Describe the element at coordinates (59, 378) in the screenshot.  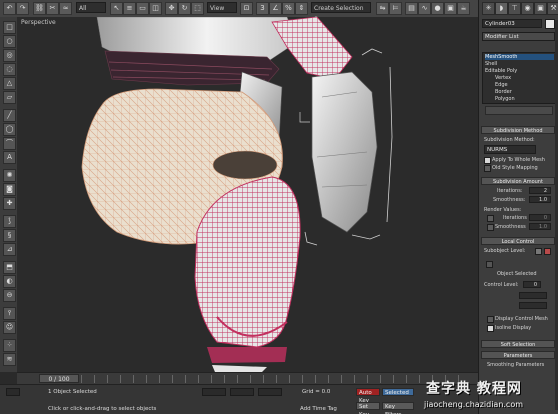
I see `time-slider: 0 / 100` at that location.